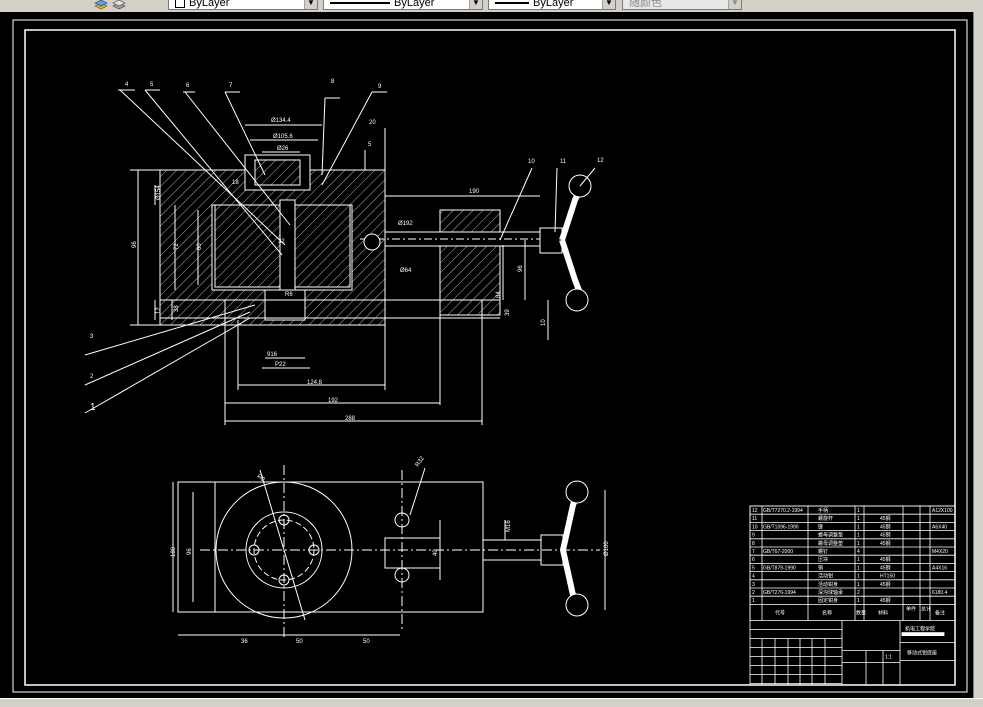 This screenshot has height=707, width=983. Describe the element at coordinates (283, 137) in the screenshot. I see `dimension-label: Ø105.6` at that location.